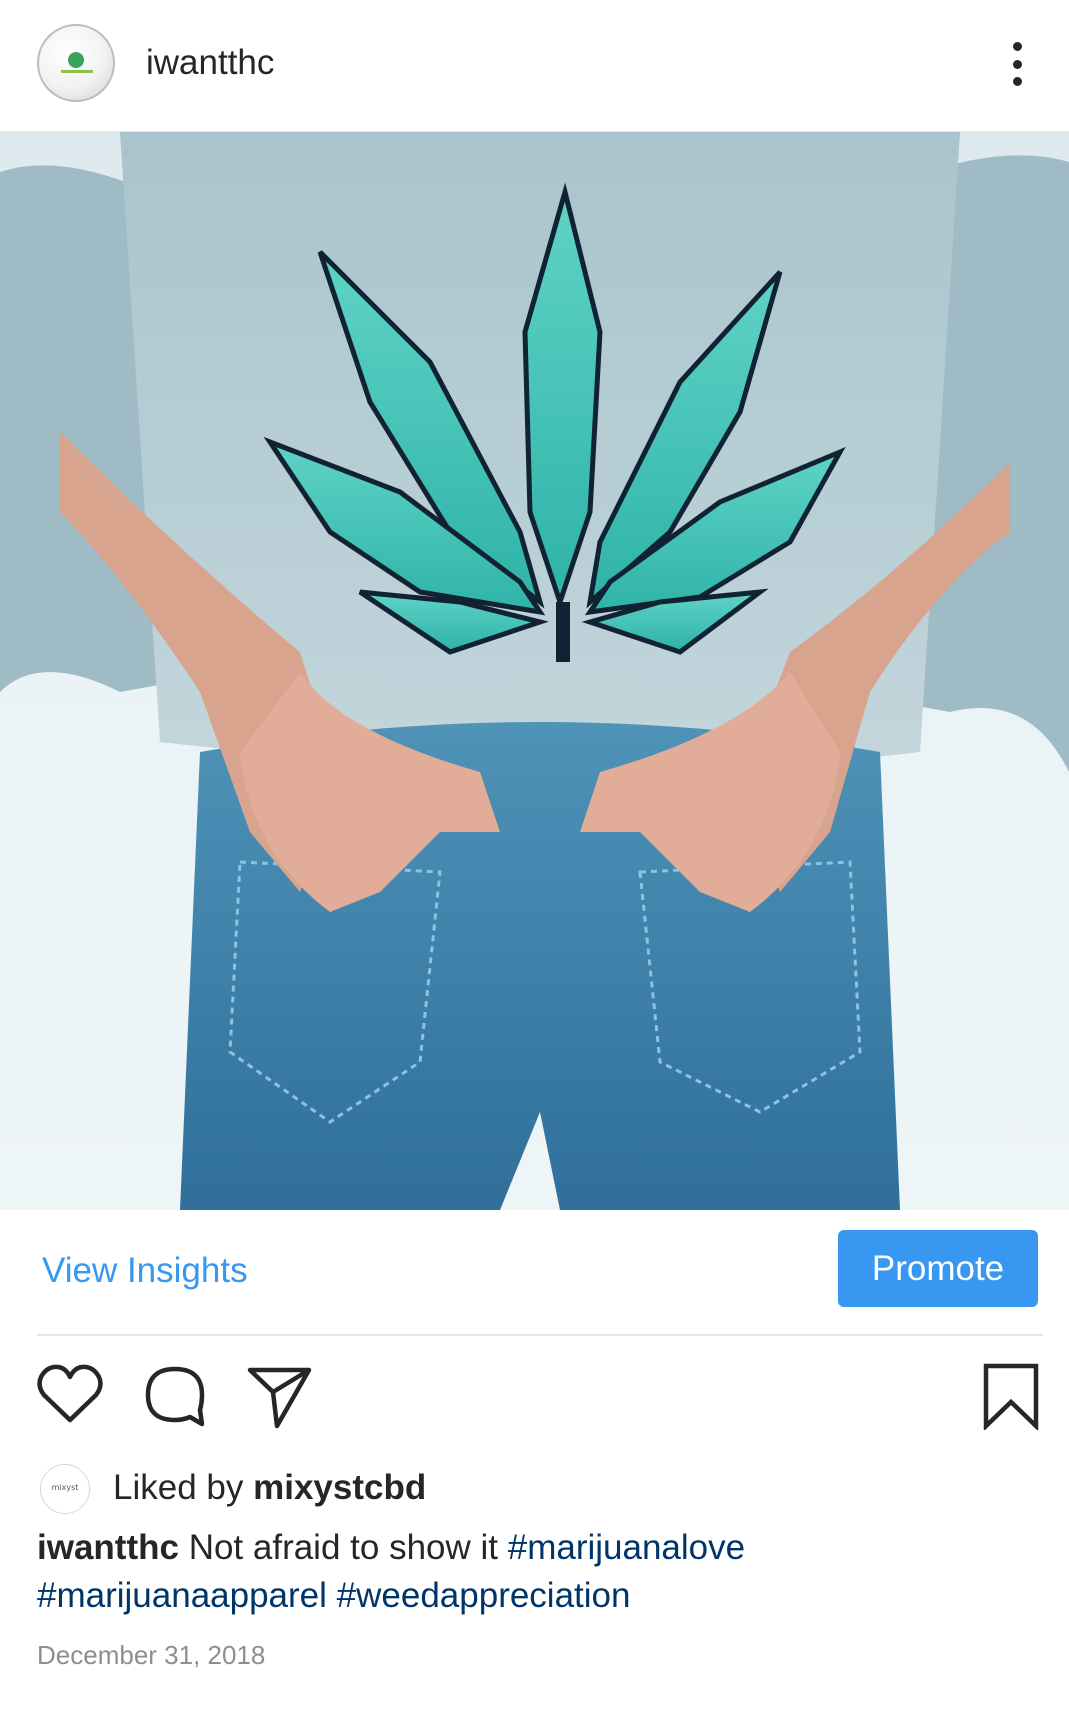  What do you see at coordinates (938, 1268) in the screenshot?
I see `promote-button: Promote` at bounding box center [938, 1268].